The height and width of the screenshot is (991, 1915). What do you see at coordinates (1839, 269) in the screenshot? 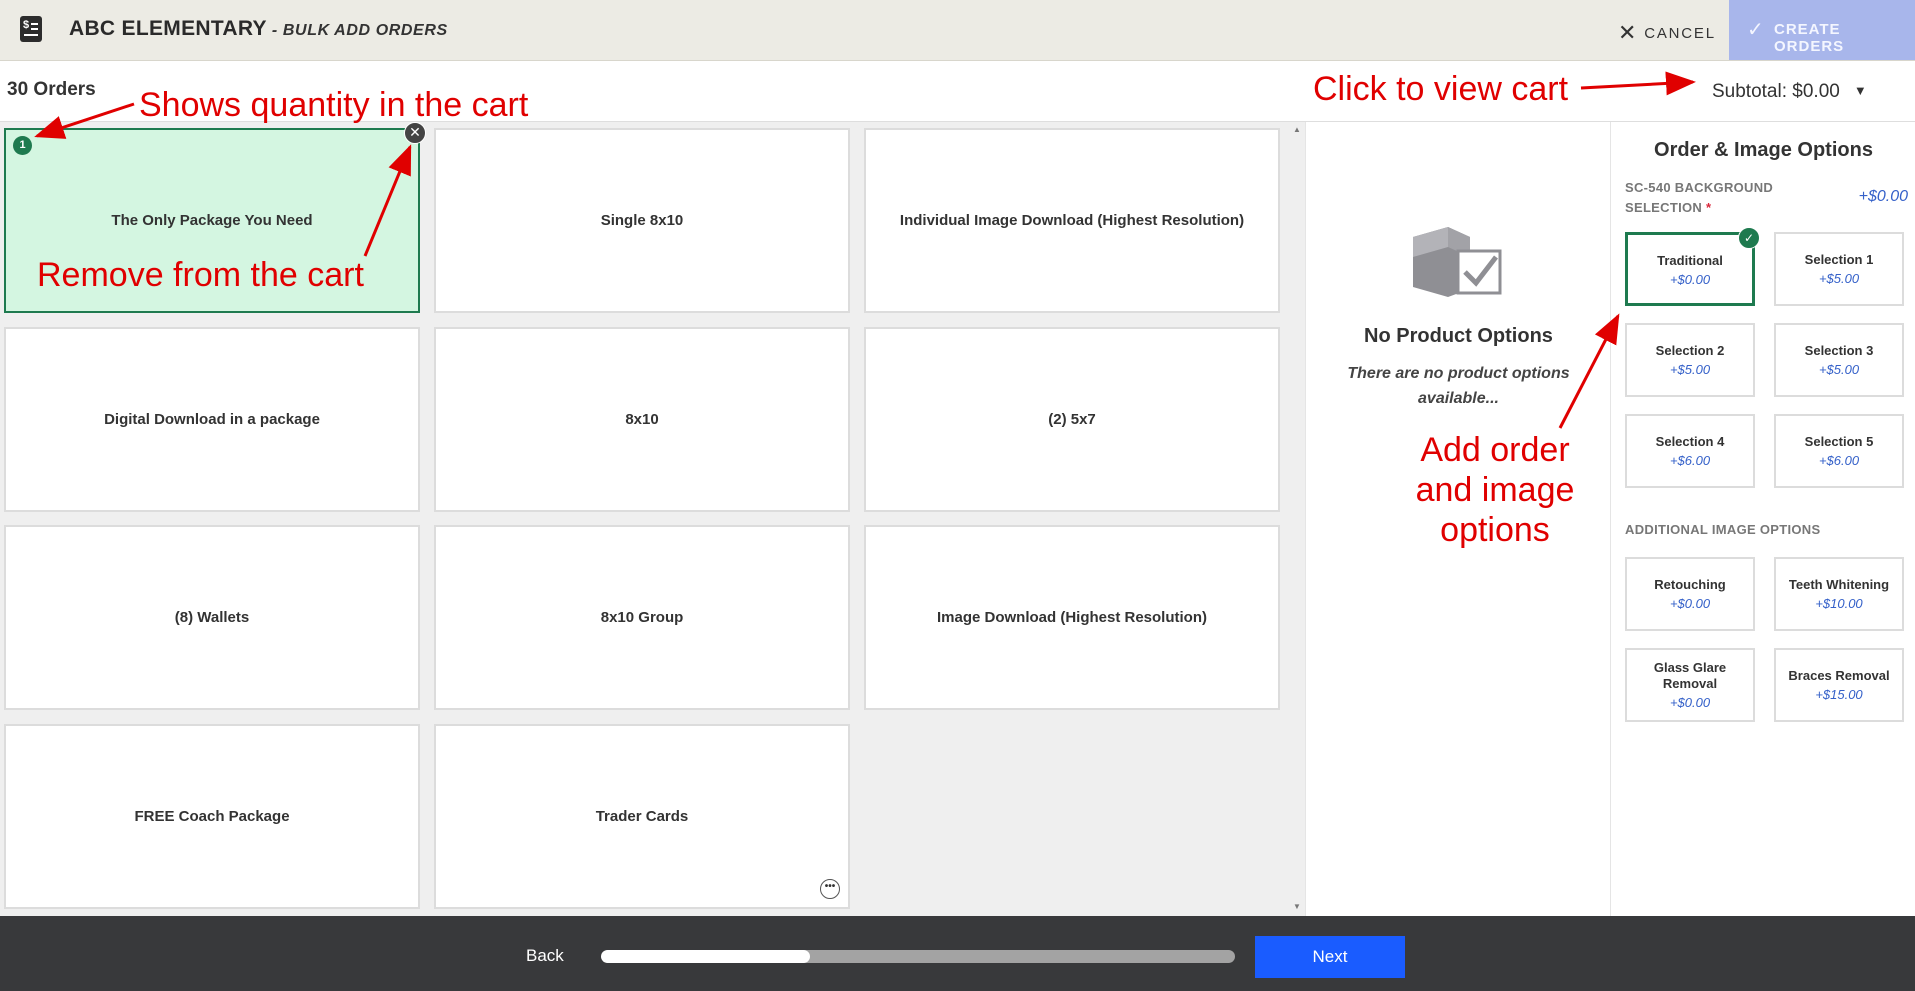
I see `background-option: Selection 1 +$5.00` at bounding box center [1839, 269].